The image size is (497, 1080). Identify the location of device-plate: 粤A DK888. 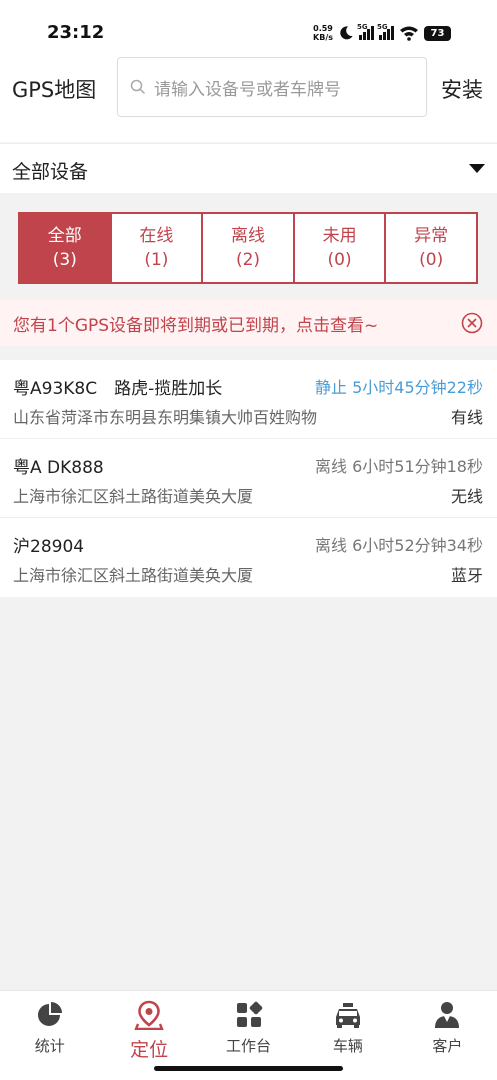
(58, 468).